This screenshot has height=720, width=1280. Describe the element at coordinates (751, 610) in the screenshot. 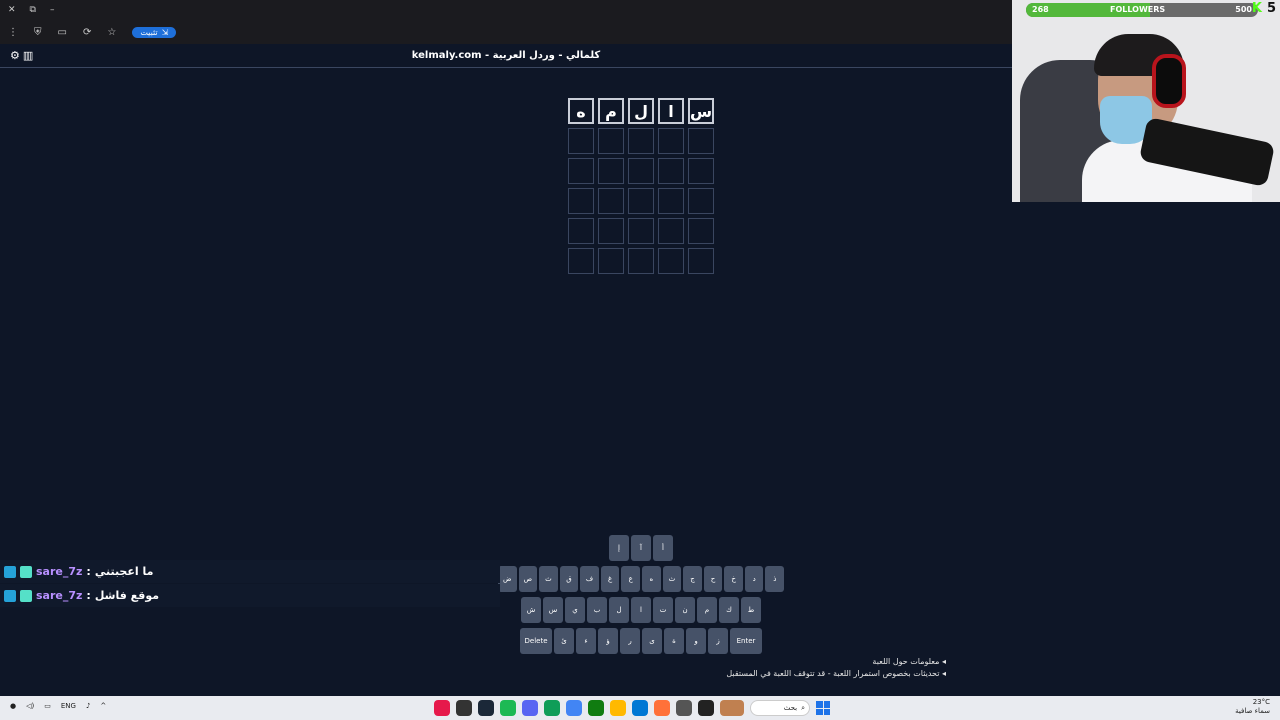

I see `keyboard-key: ط` at that location.